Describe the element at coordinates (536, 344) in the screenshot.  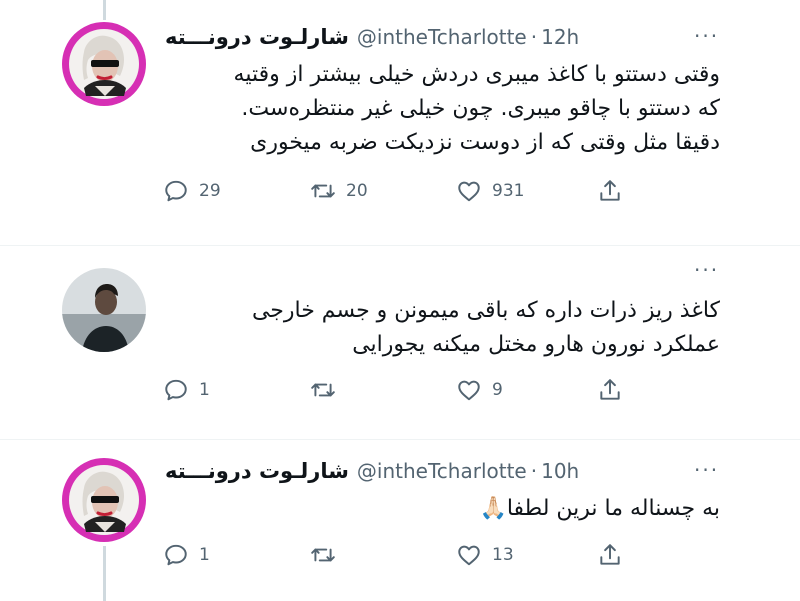
I see `tweet-line: عملکرد نورون هارو مختل میکنه یجورایی` at that location.